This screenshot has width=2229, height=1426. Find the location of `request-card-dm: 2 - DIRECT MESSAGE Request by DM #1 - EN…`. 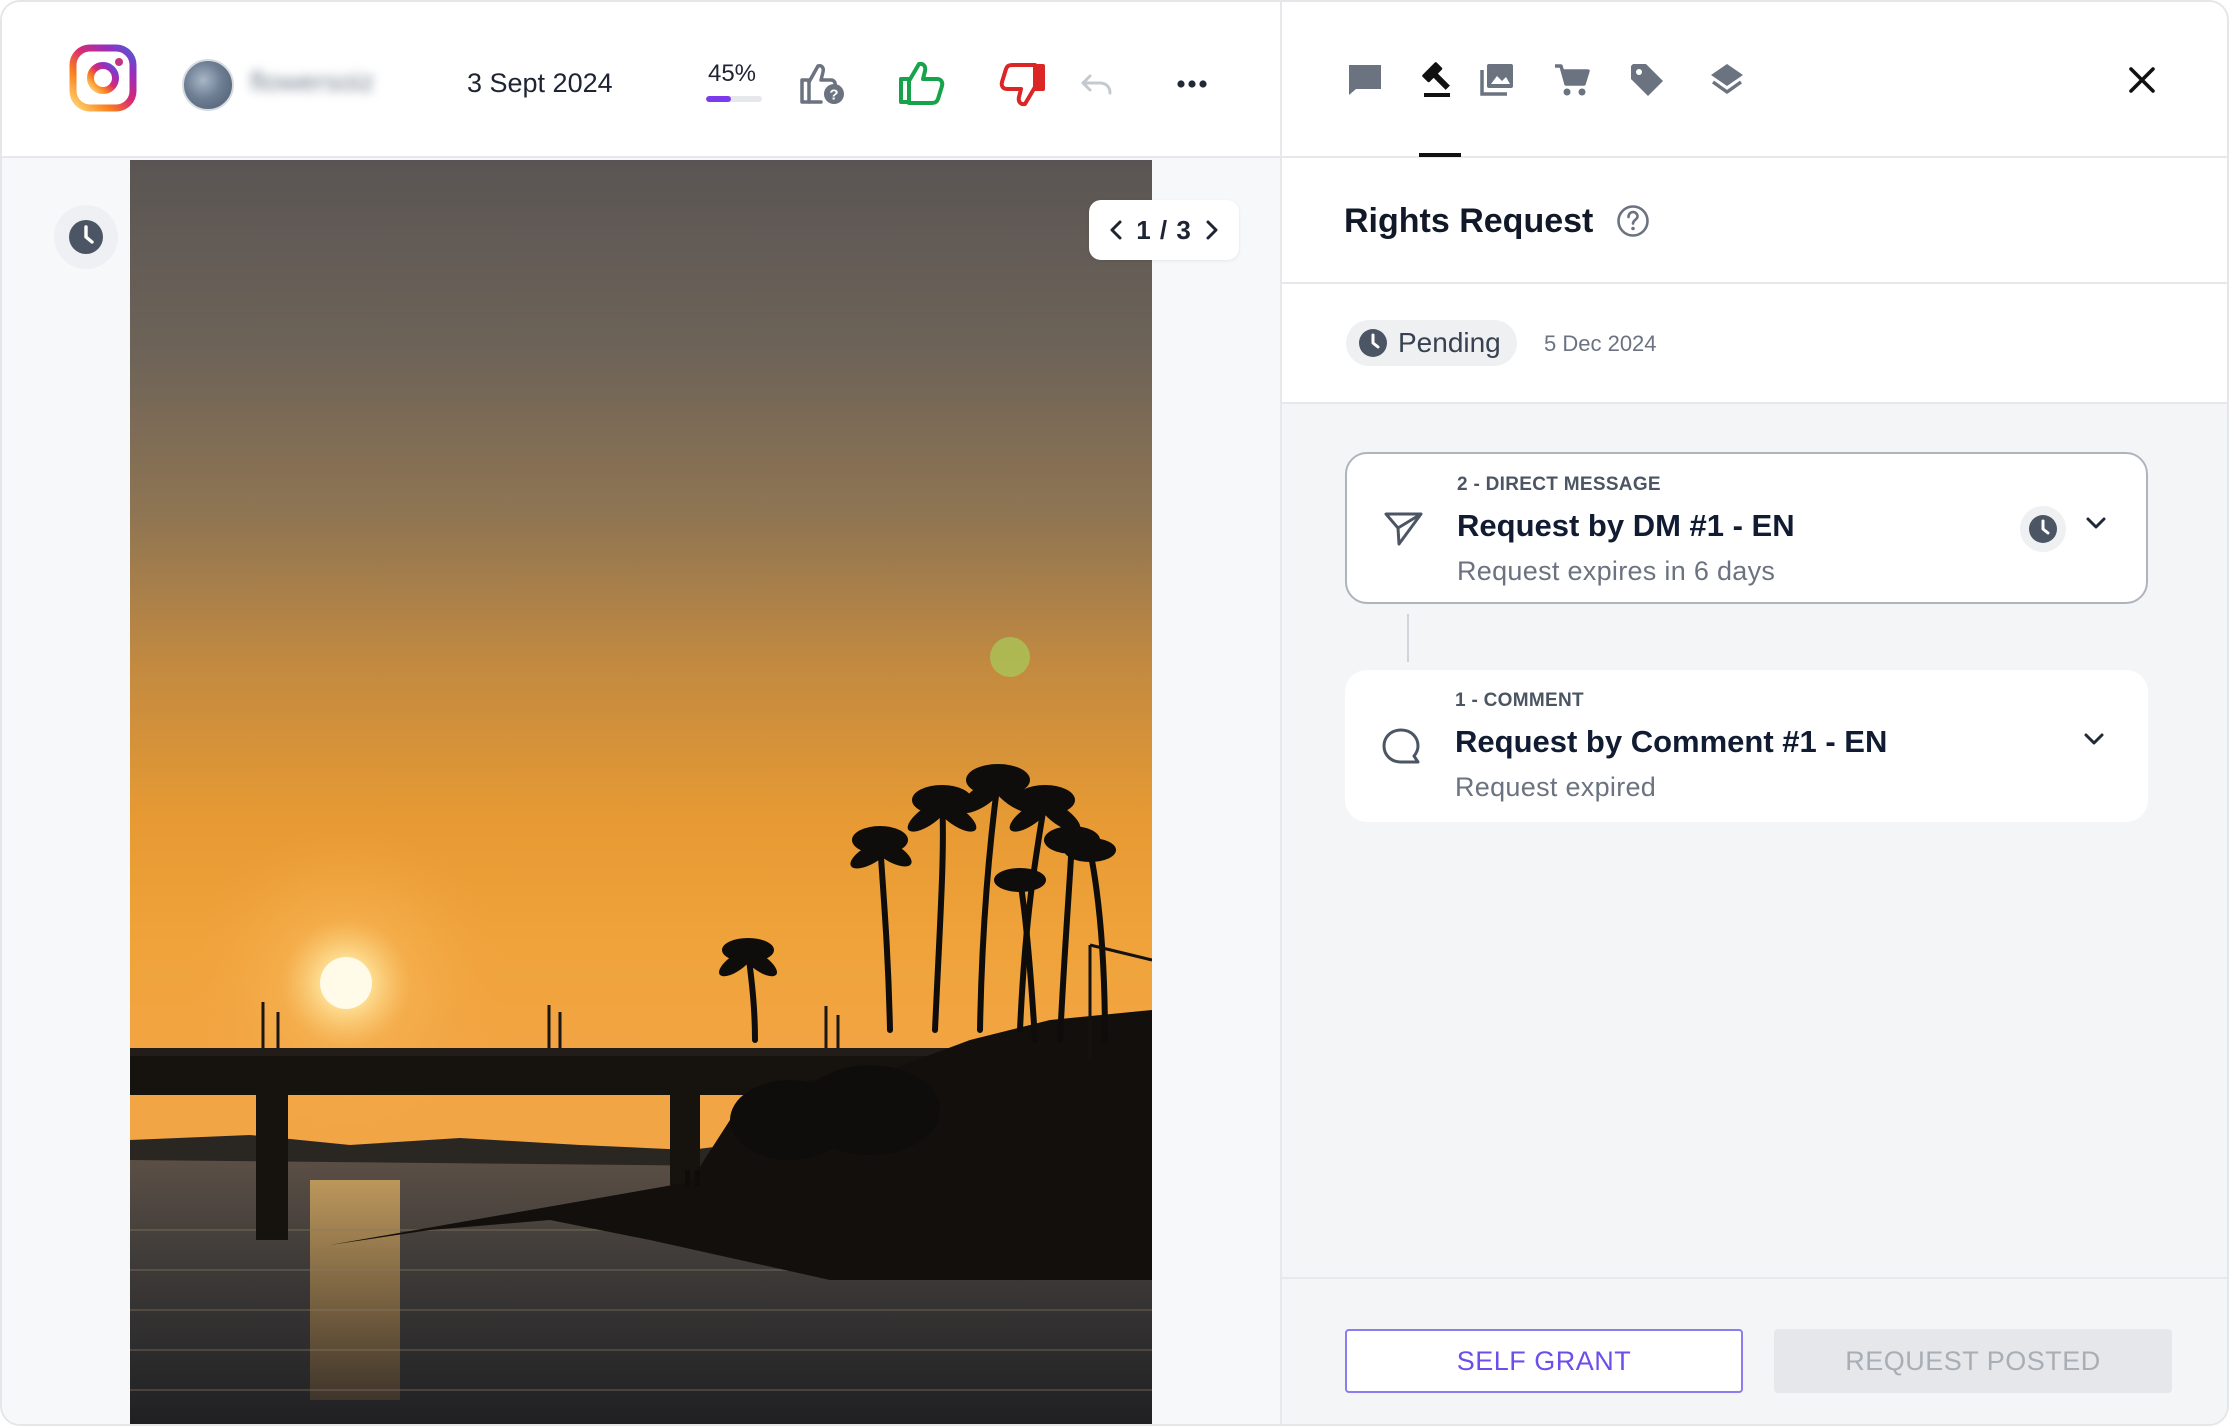

request-card-dm: 2 - DIRECT MESSAGE Request by DM #1 - EN… is located at coordinates (1746, 528).